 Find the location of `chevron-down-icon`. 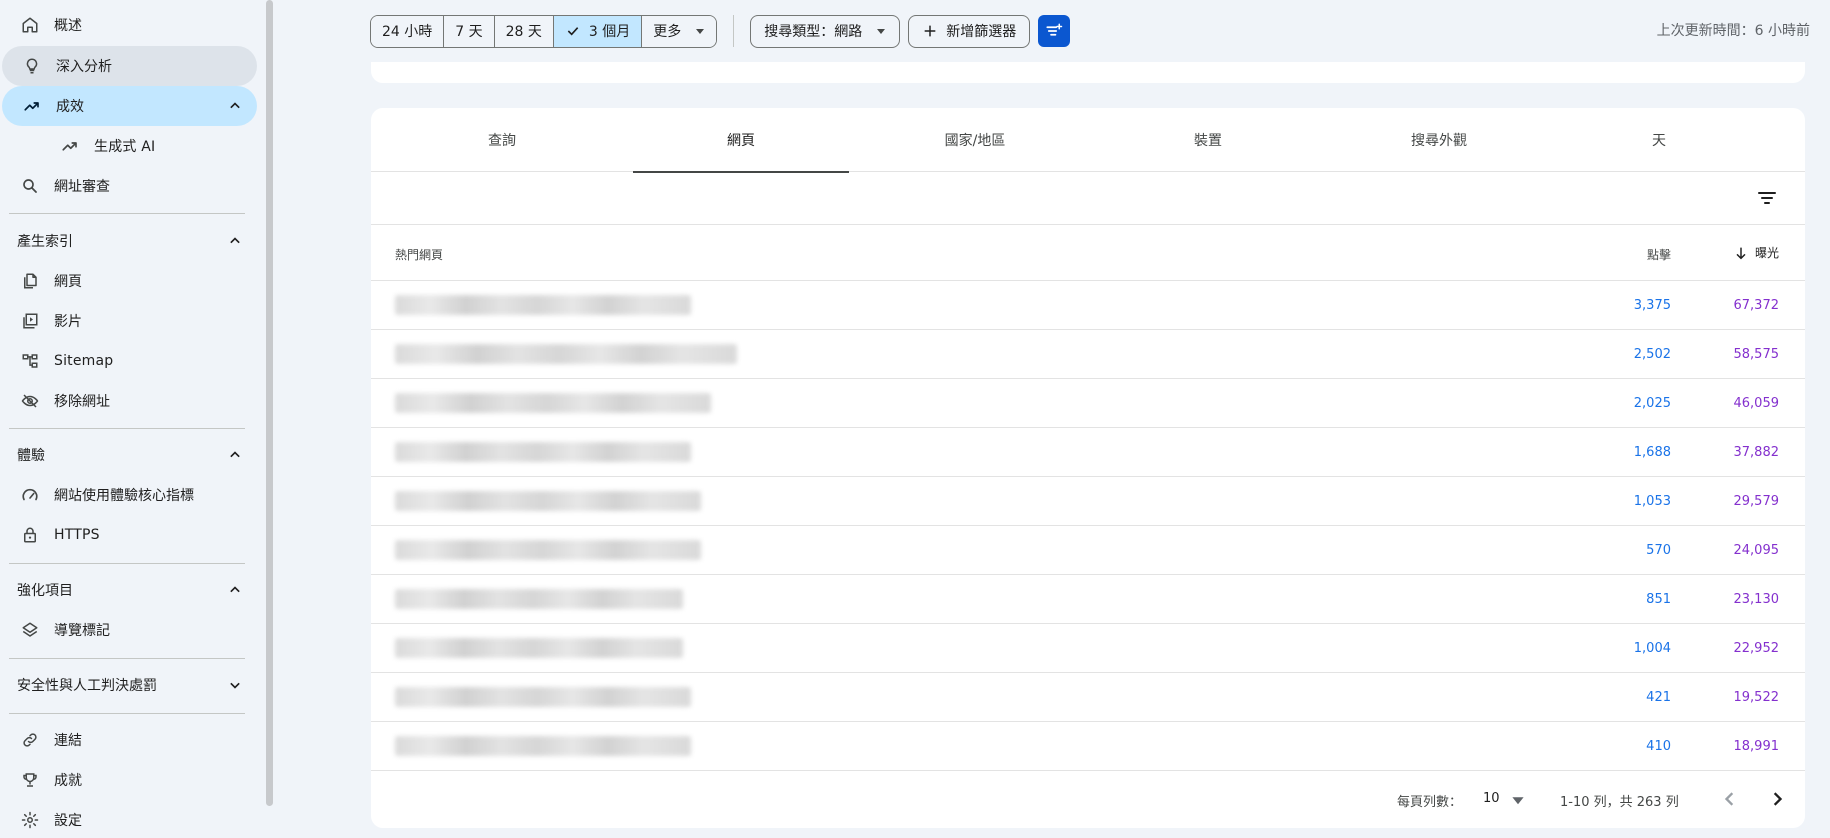

chevron-down-icon is located at coordinates (235, 685).